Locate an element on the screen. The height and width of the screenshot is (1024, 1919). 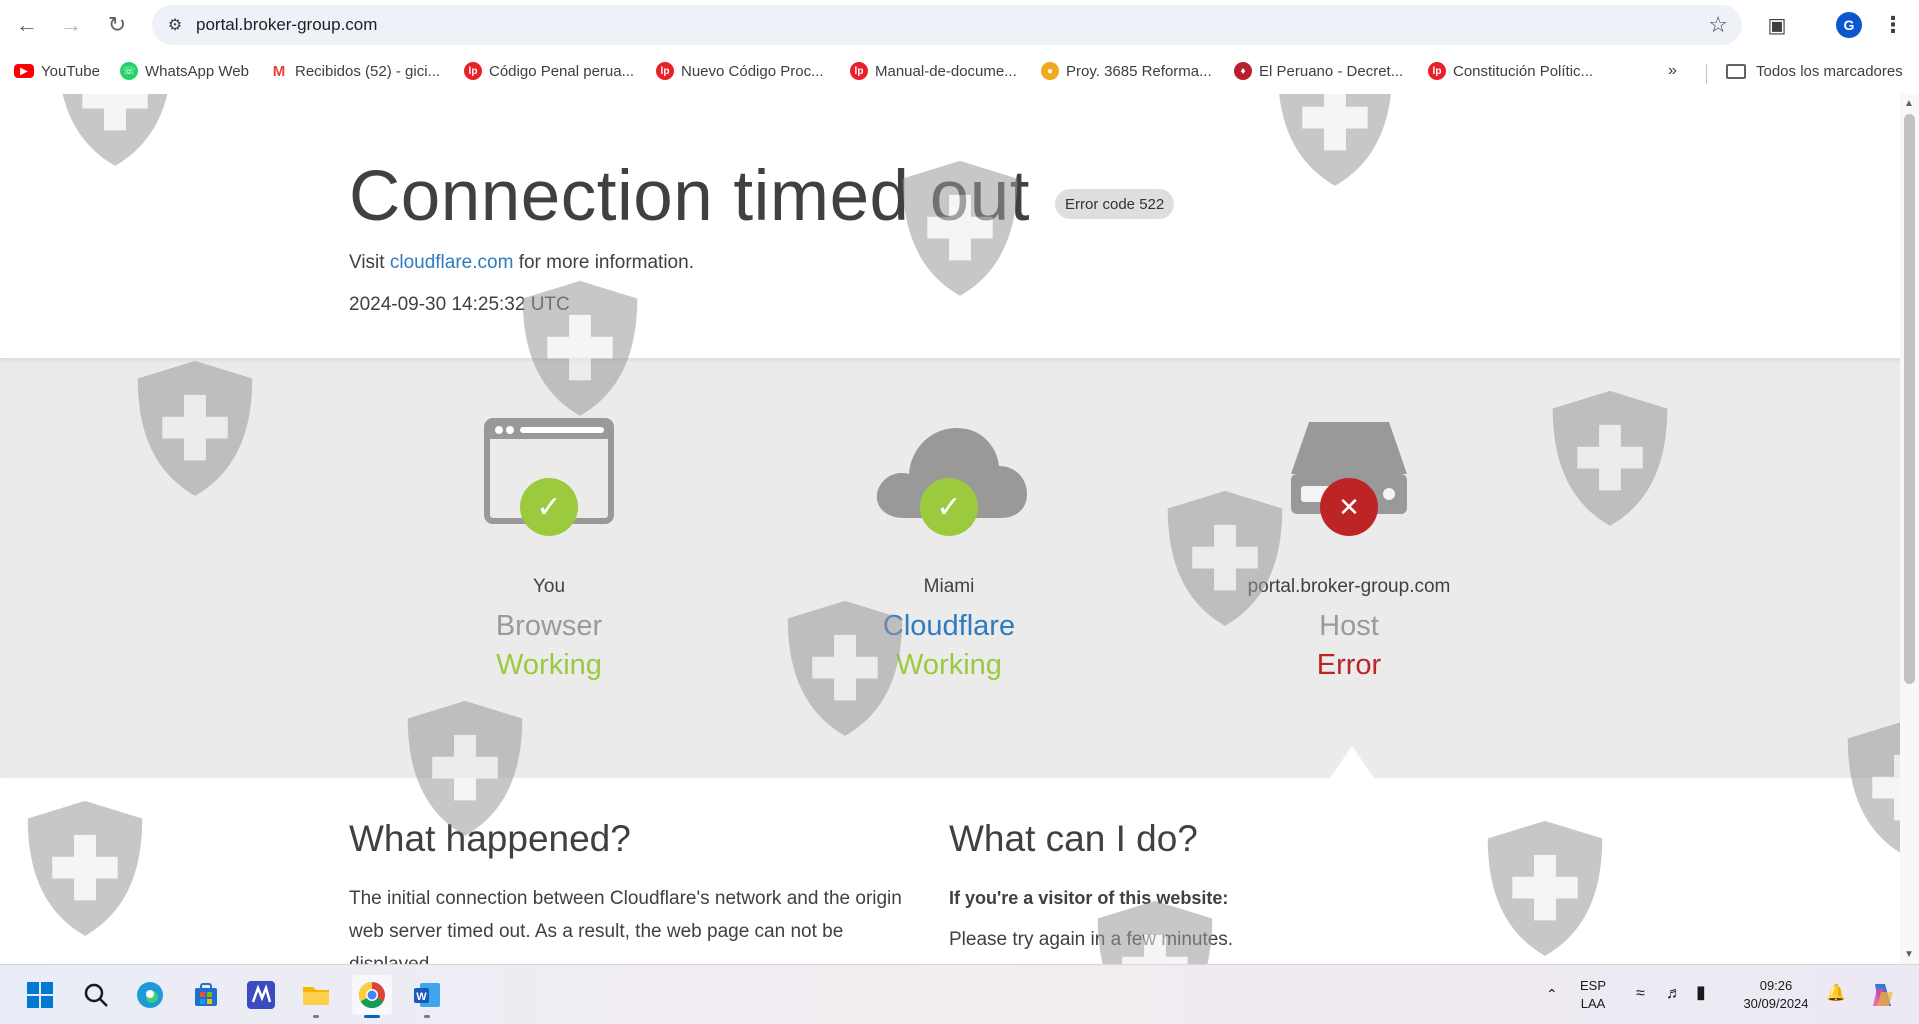
scrollbar-thumb is located at coordinates (1909, 399).